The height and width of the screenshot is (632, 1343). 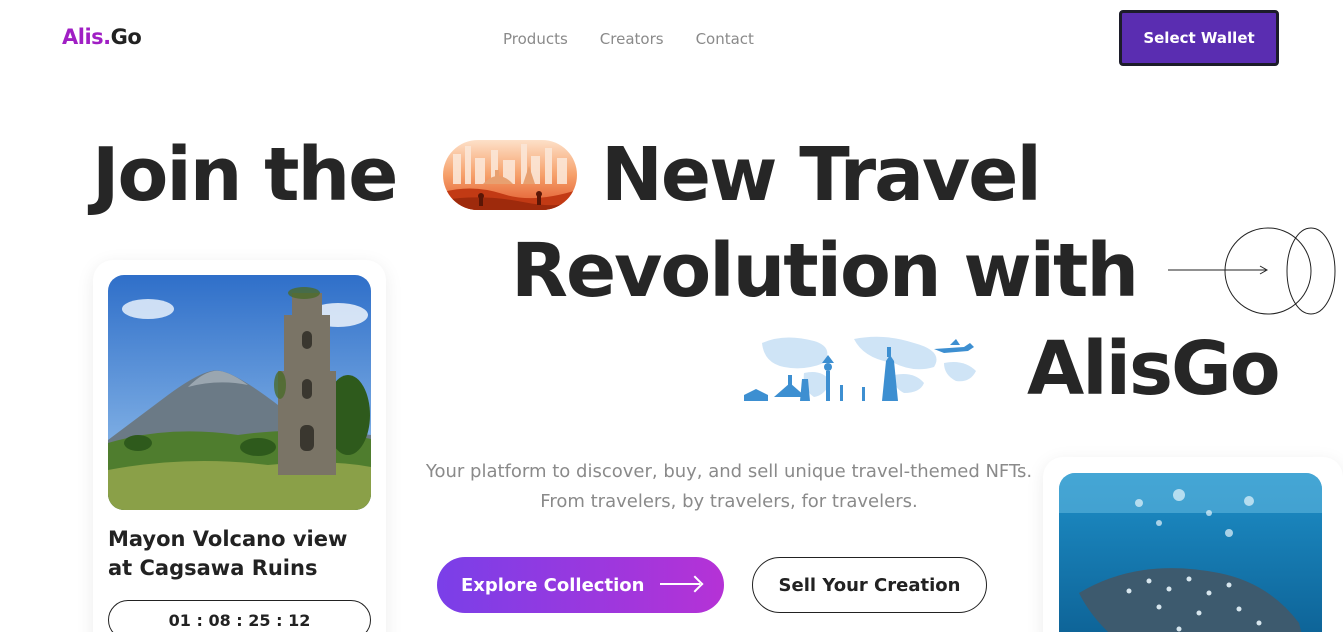 What do you see at coordinates (239, 392) in the screenshot?
I see `volcano-ruins-photo` at bounding box center [239, 392].